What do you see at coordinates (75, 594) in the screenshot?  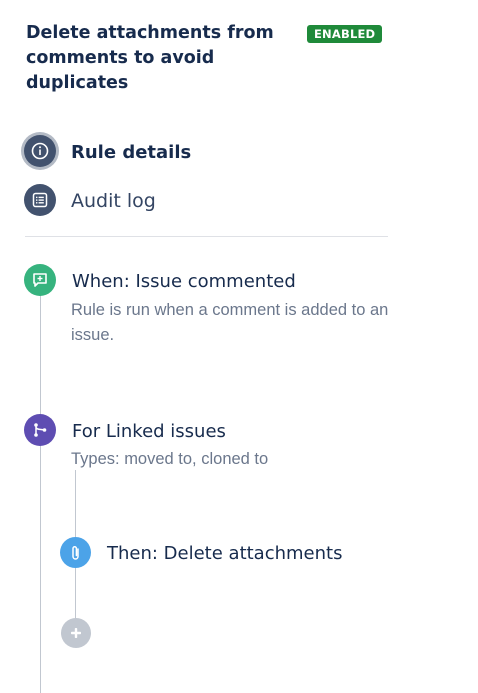 I see `branch-flow-line-bottom` at bounding box center [75, 594].